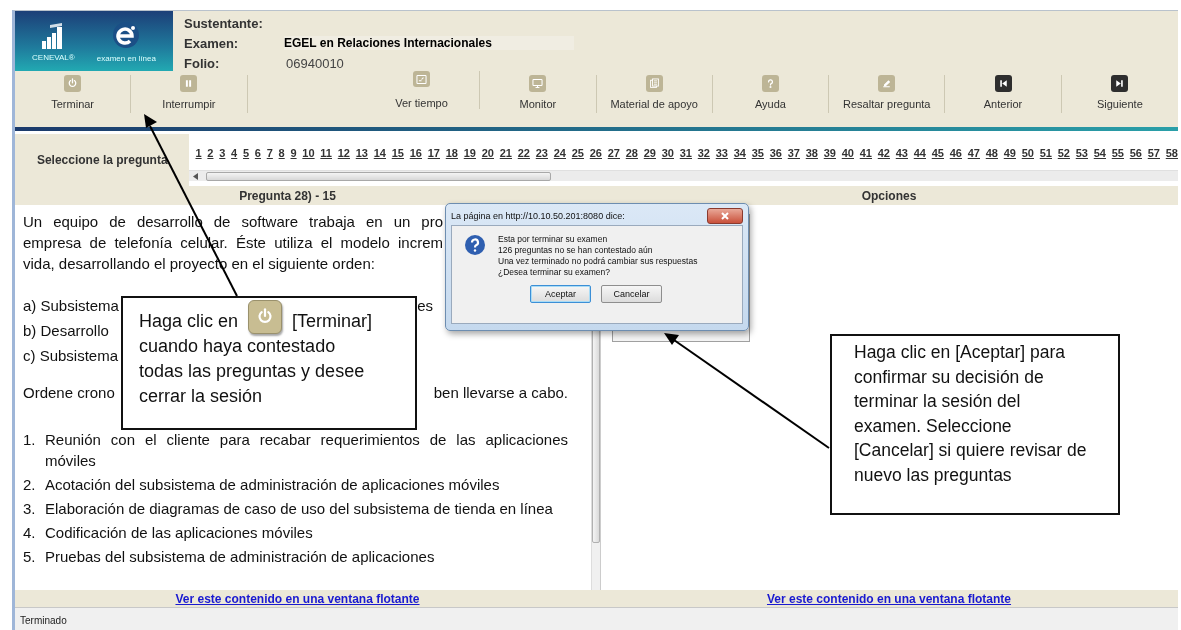 This screenshot has width=1181, height=630. Describe the element at coordinates (793, 159) in the screenshot. I see `question-number-link: 37` at that location.